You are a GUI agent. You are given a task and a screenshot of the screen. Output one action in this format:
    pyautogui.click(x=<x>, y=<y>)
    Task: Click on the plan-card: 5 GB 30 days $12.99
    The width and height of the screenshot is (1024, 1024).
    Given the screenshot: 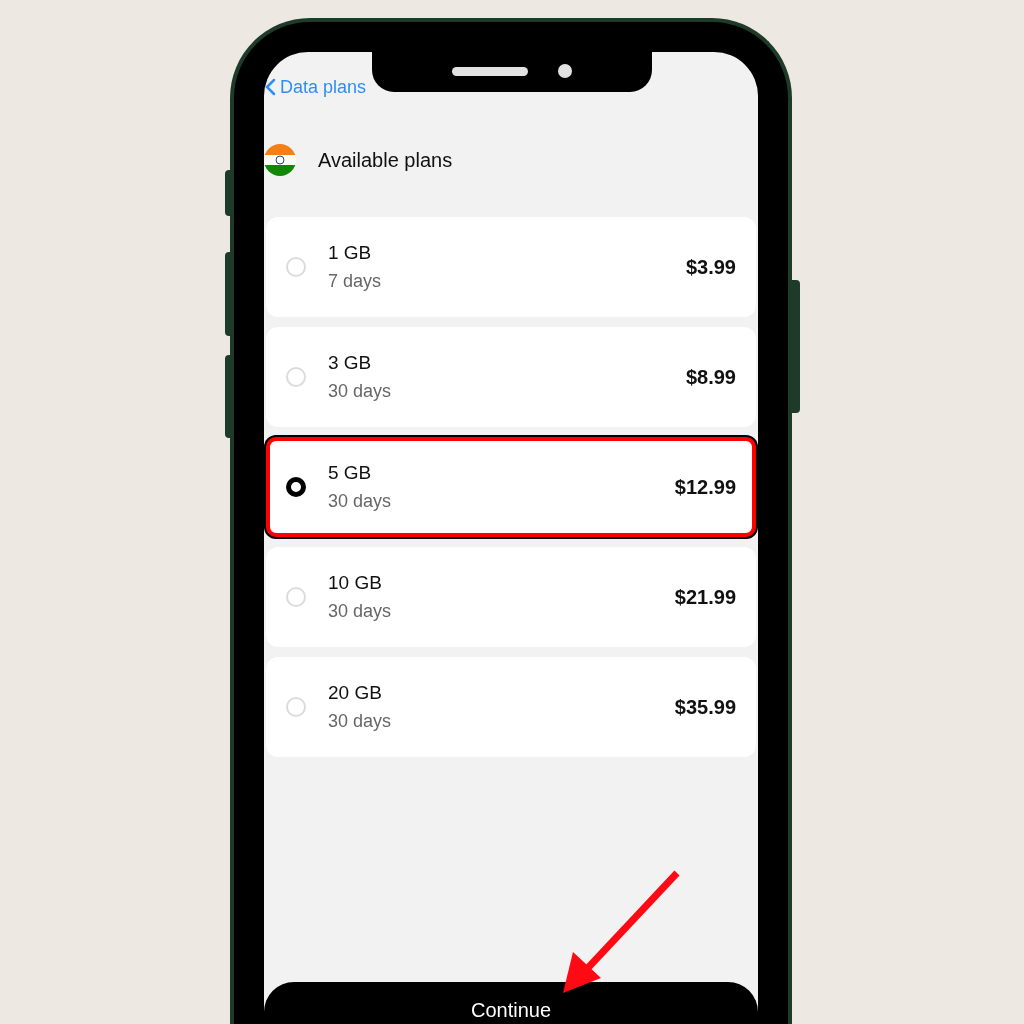 What is the action you would take?
    pyautogui.click(x=511, y=487)
    